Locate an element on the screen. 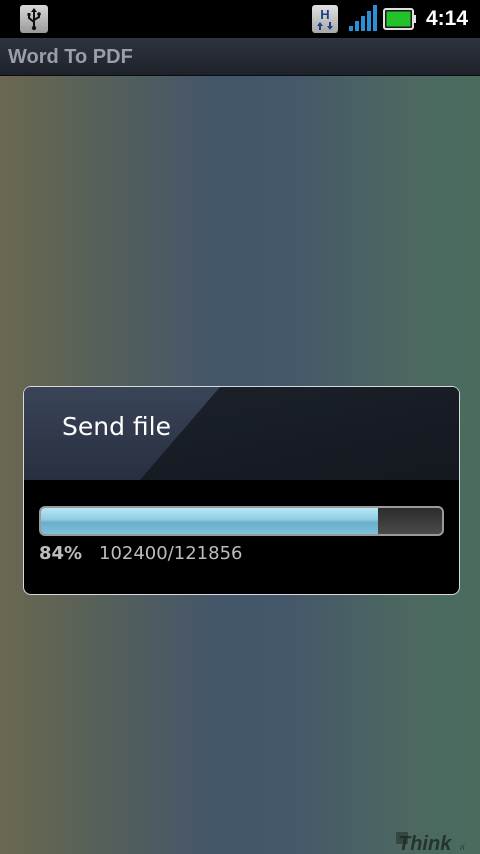  status-clock: 4:14 is located at coordinates (447, 18).